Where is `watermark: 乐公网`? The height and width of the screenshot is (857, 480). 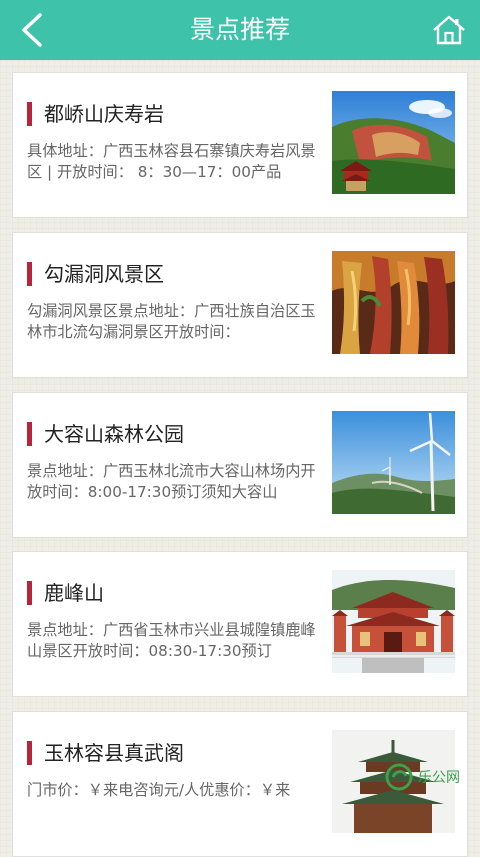
watermark: 乐公网 is located at coordinates (432, 777).